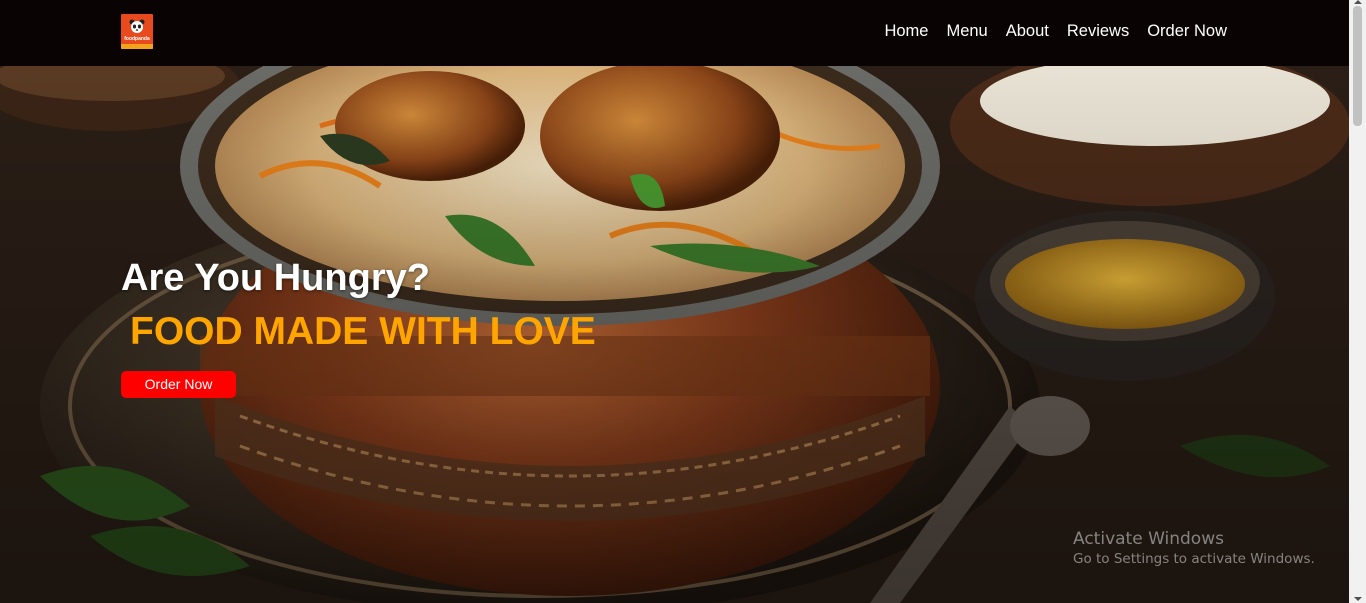  What do you see at coordinates (137, 46) in the screenshot?
I see `logo-bar` at bounding box center [137, 46].